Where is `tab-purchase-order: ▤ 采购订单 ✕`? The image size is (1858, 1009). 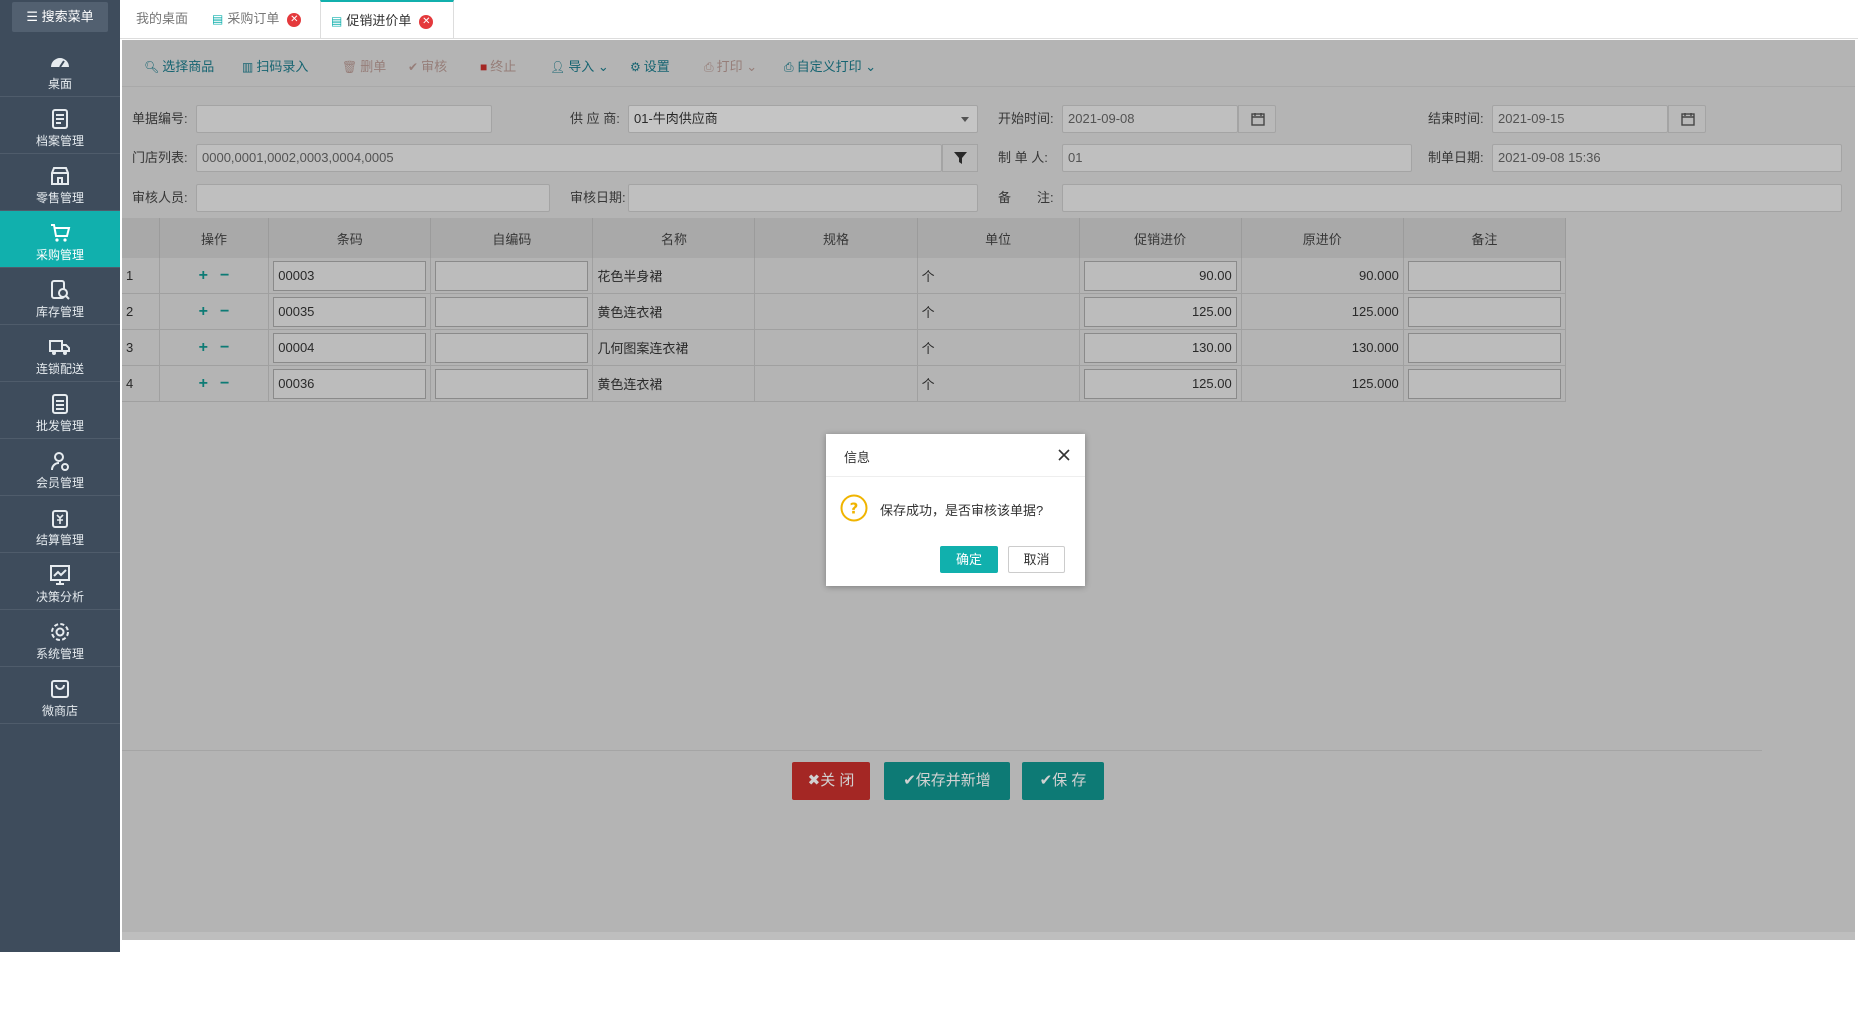
tab-purchase-order: ▤ 采购订单 ✕ is located at coordinates (256, 19).